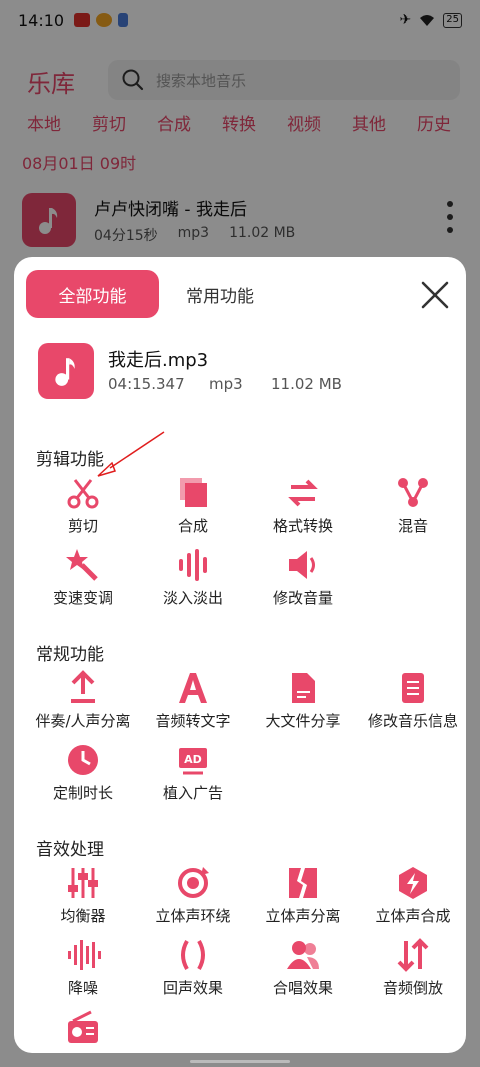  I want to click on function-item-magic-wand: 变速变调, so click(83, 579).